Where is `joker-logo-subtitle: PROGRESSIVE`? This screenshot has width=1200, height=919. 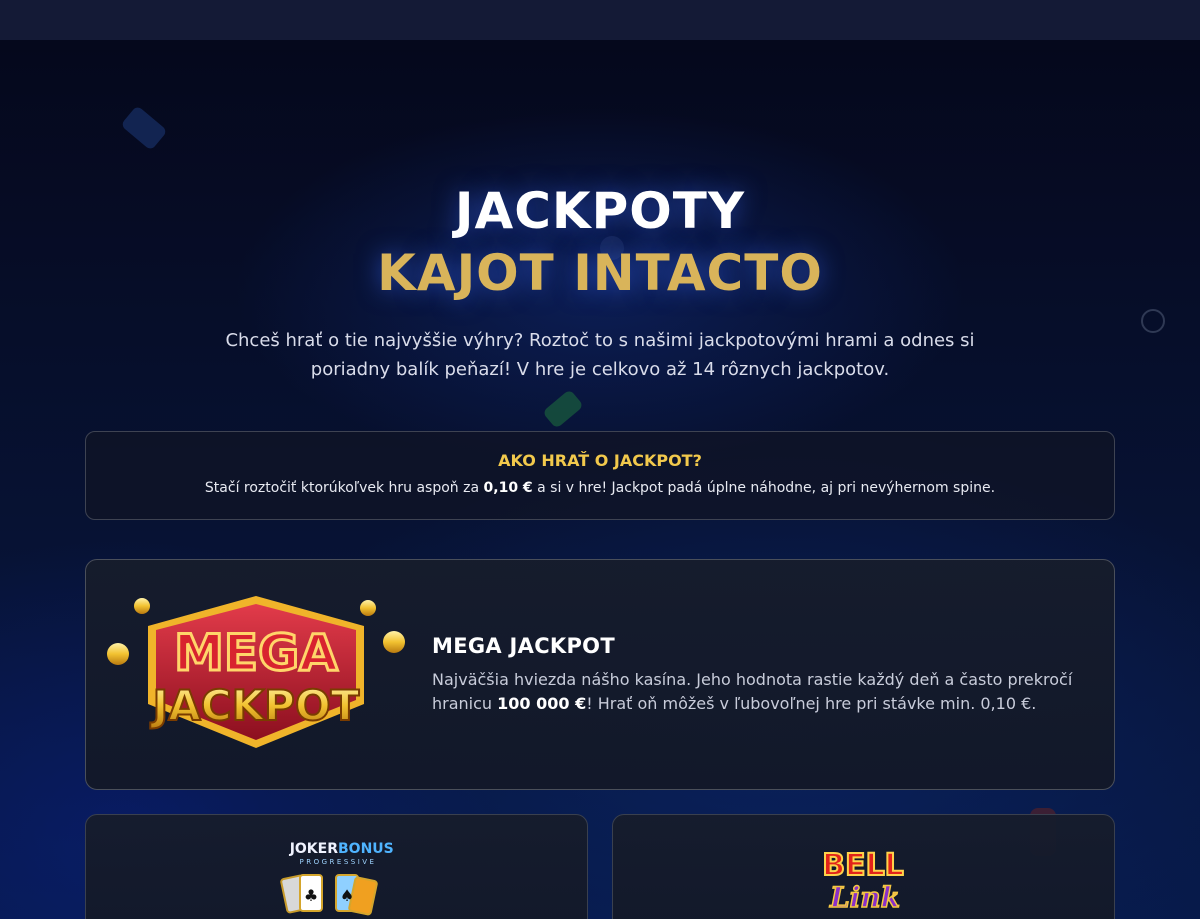 joker-logo-subtitle: PROGRESSIVE is located at coordinates (338, 862).